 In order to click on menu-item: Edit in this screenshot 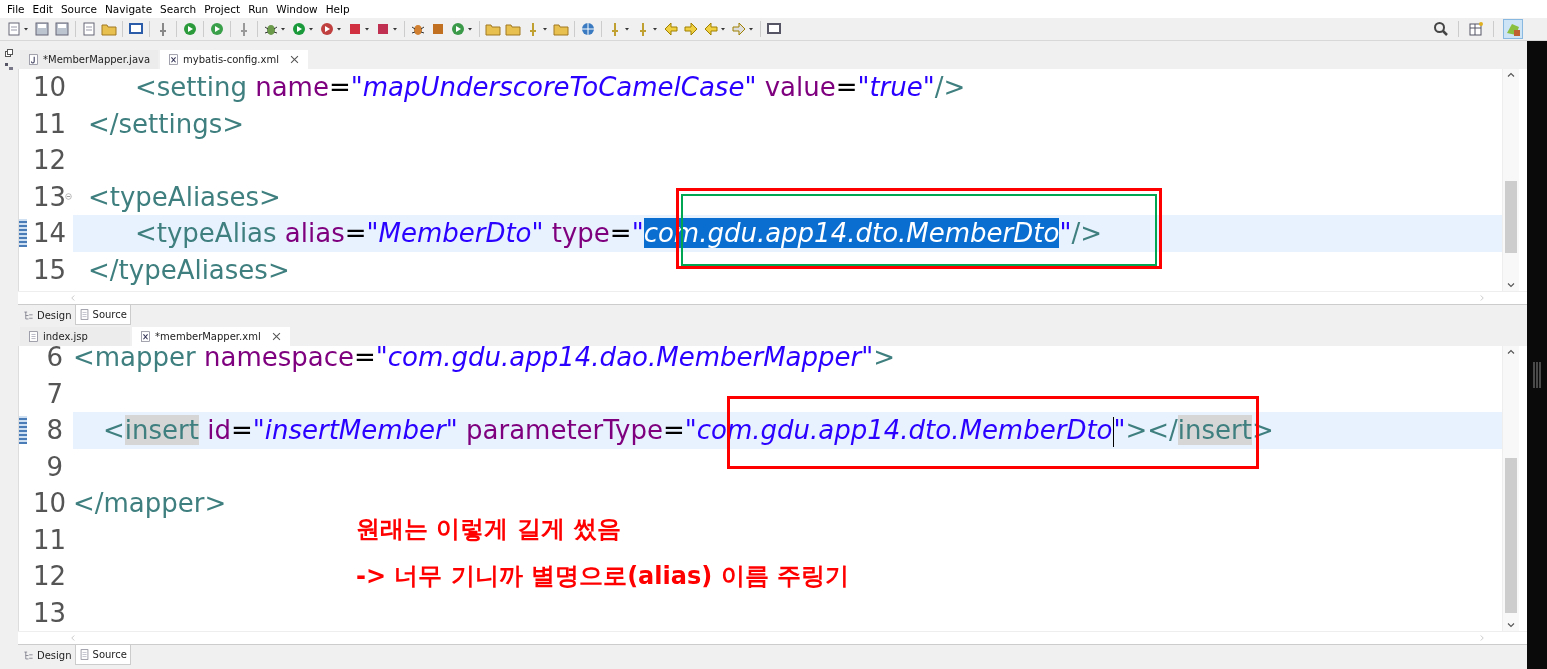, I will do `click(42, 9)`.